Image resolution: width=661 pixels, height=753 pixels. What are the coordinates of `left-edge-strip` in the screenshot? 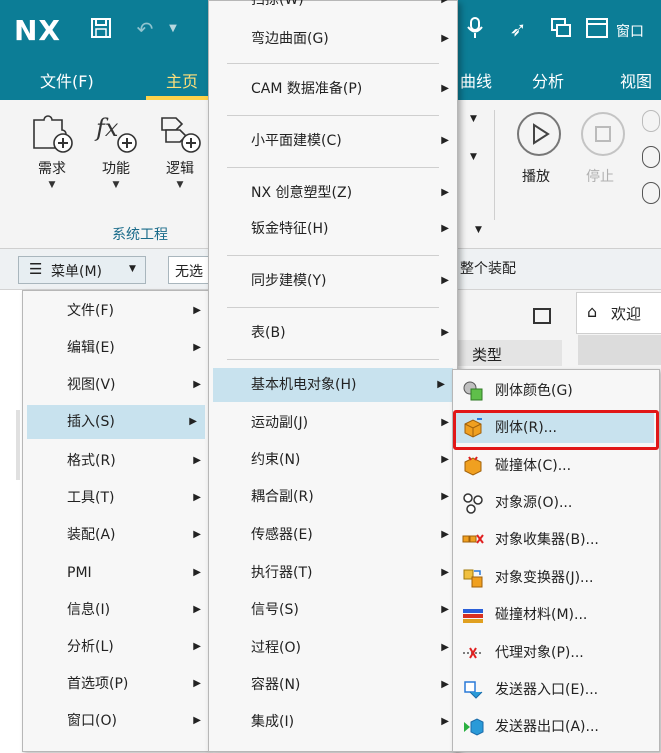 It's located at (18, 445).